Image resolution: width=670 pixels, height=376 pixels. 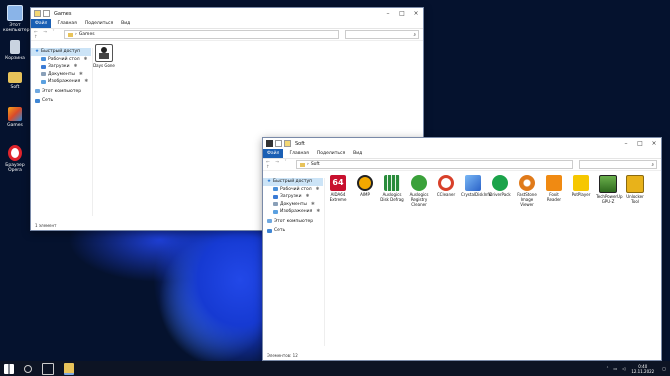 What do you see at coordinates (635, 199) in the screenshot?
I see `file-label: Unlocker Tool` at bounding box center [635, 199].